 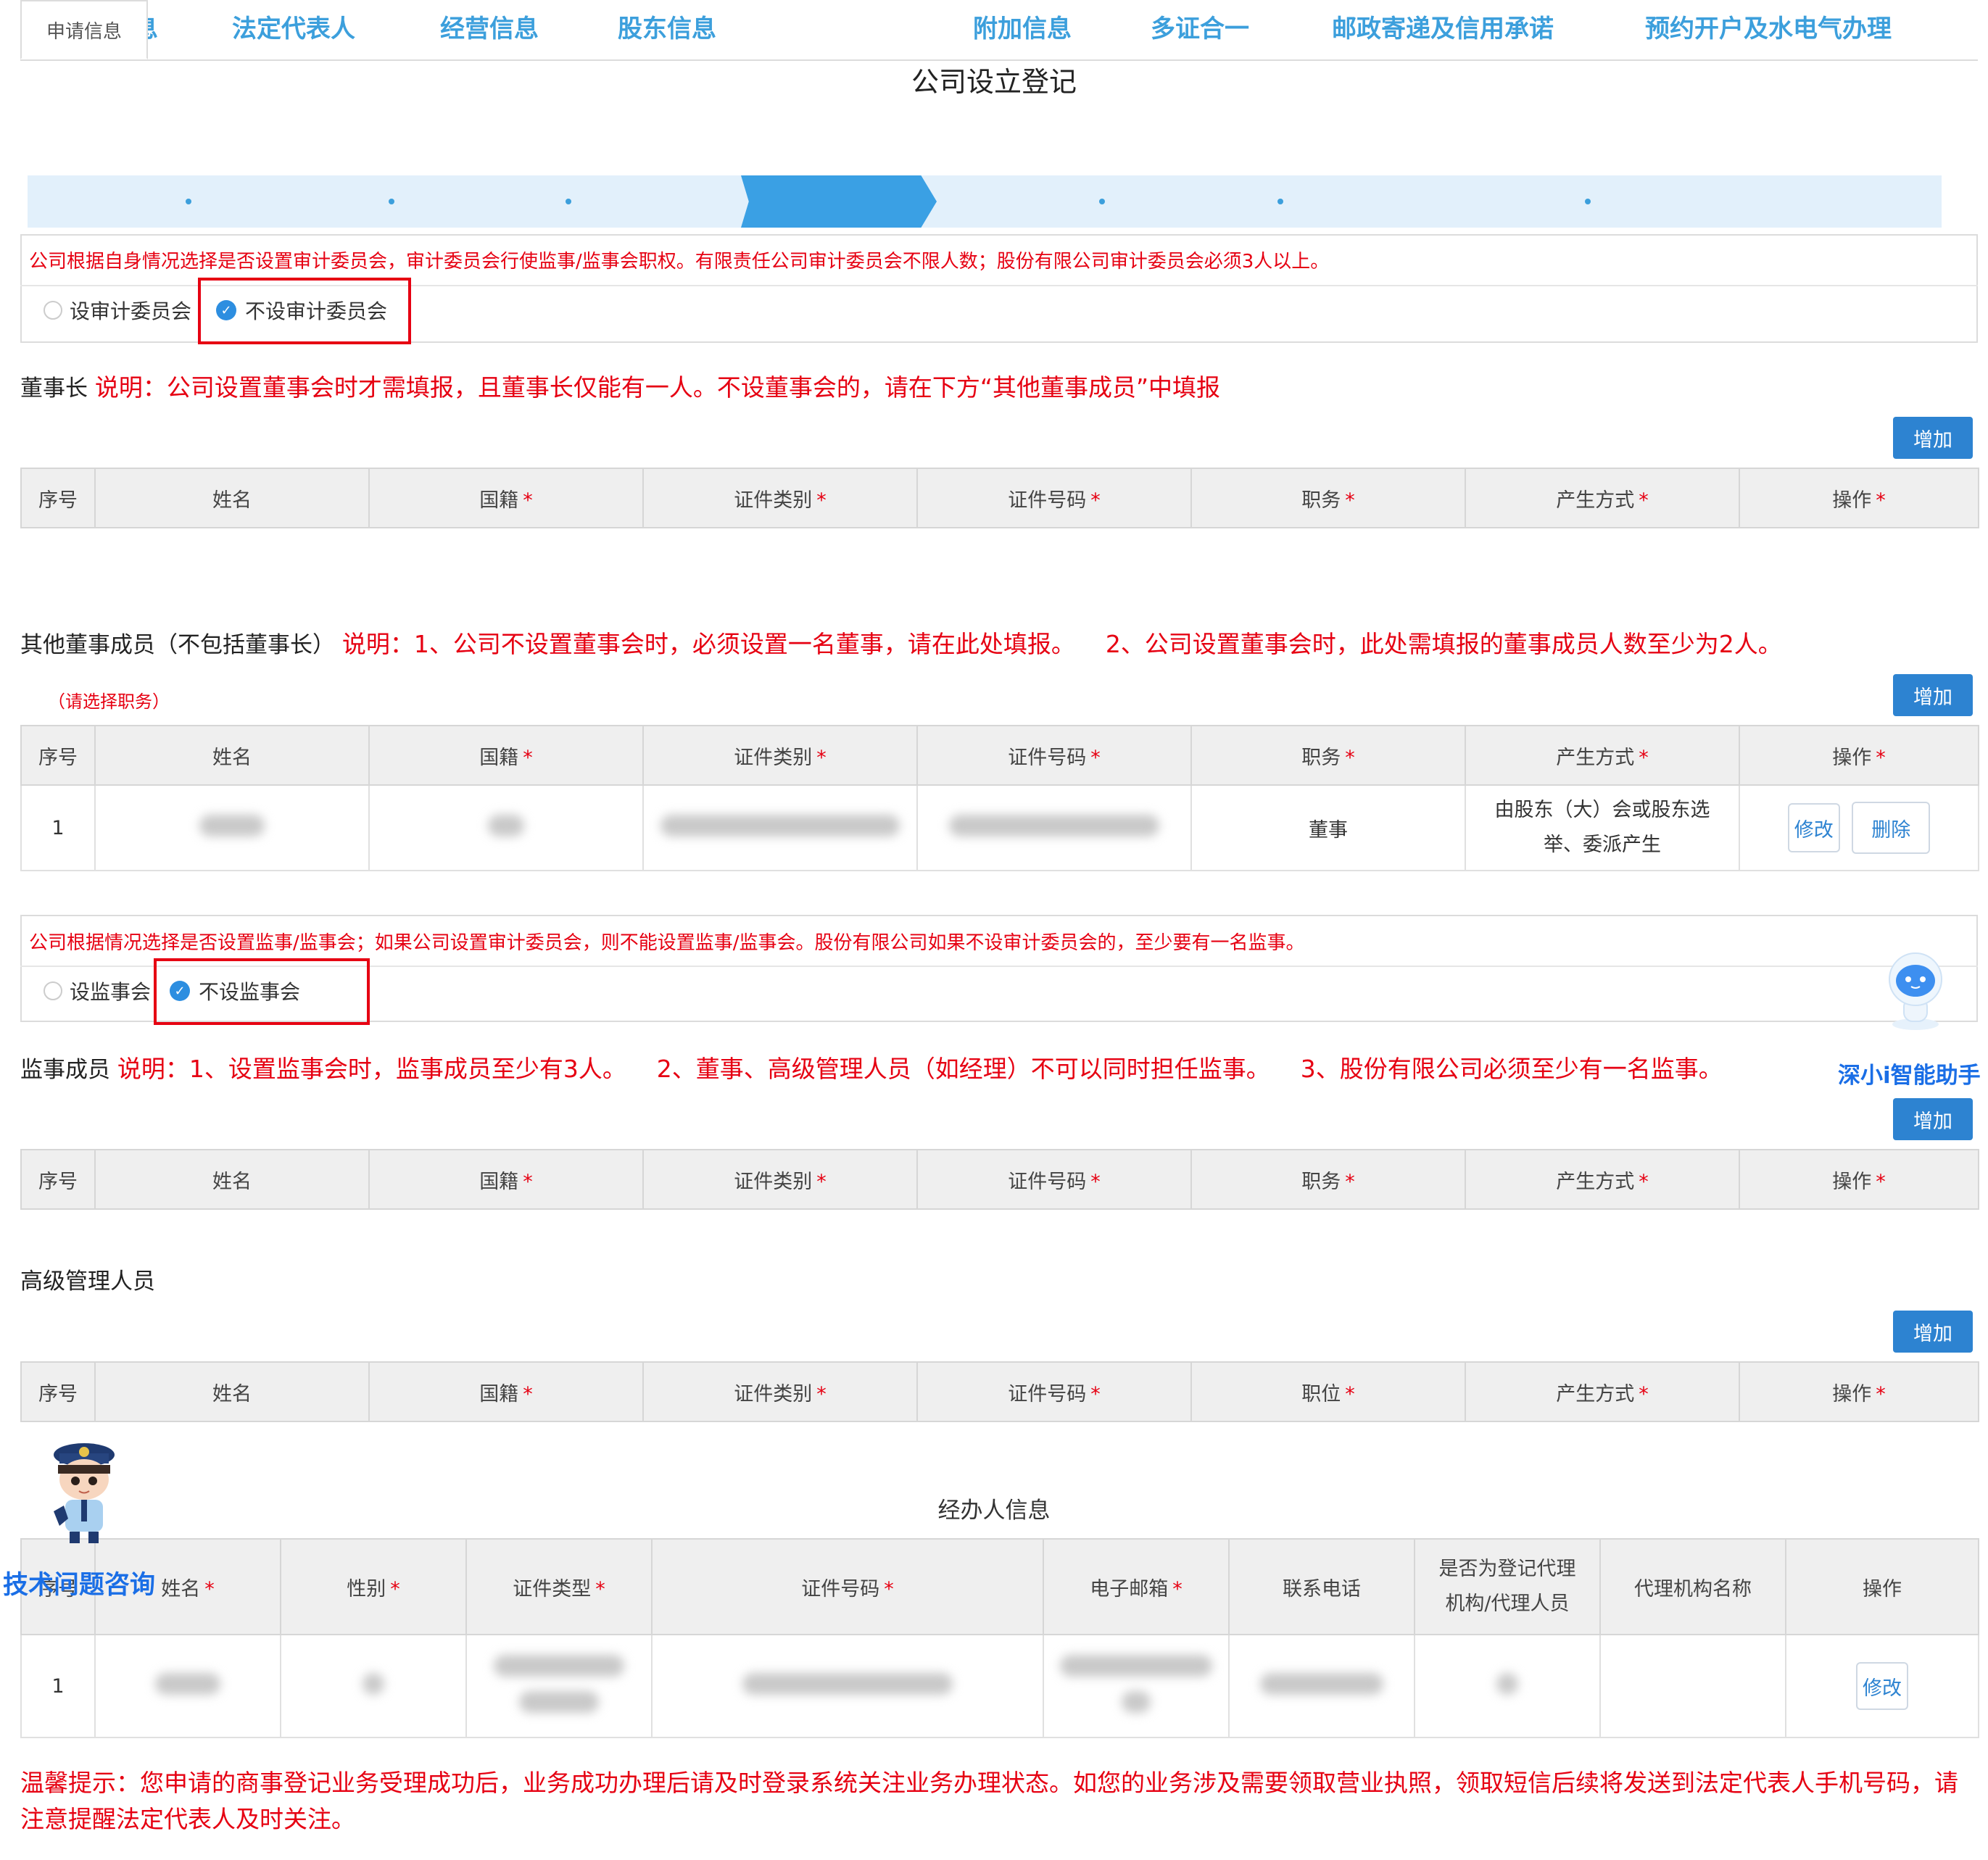 I want to click on step-shareholder-info: 股东信息, so click(x=667, y=26).